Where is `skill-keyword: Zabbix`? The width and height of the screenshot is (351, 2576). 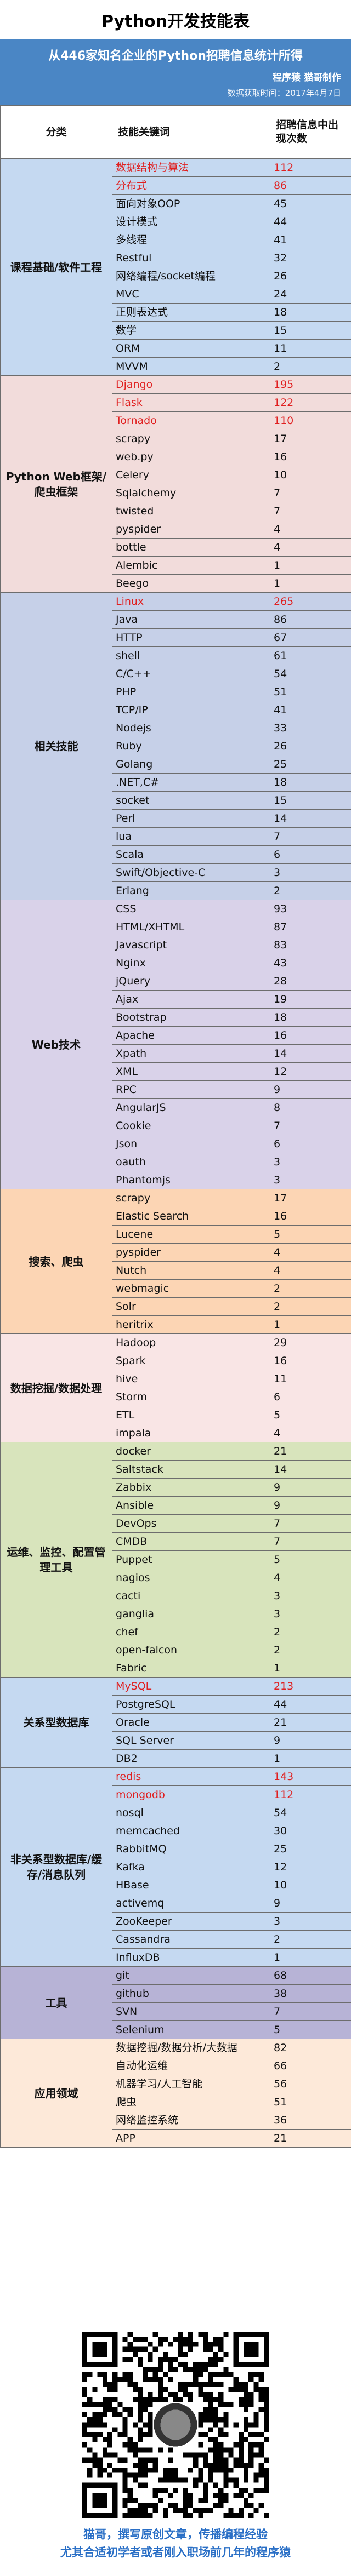
skill-keyword: Zabbix is located at coordinates (191, 1487).